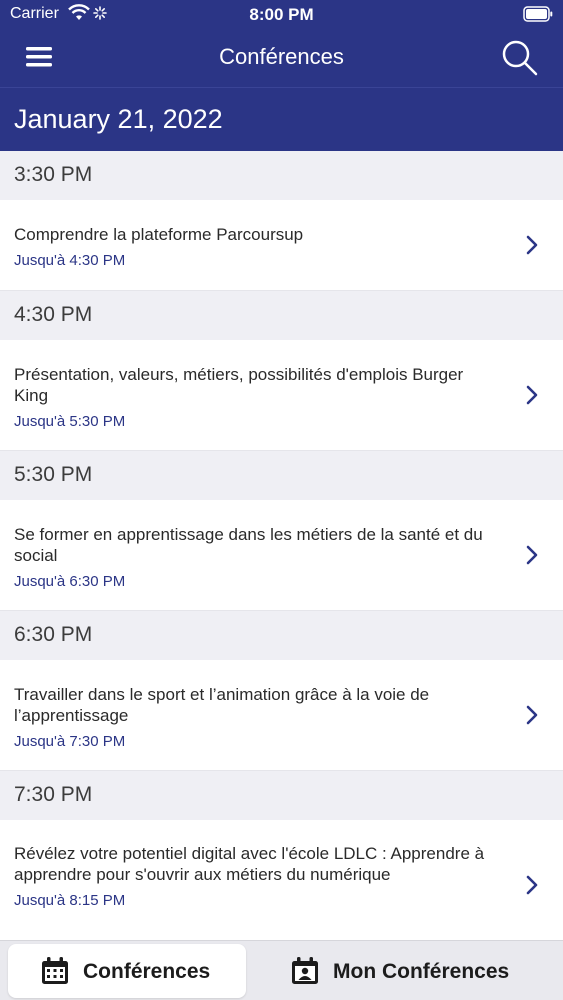  Describe the element at coordinates (520, 58) in the screenshot. I see `search-icon` at that location.